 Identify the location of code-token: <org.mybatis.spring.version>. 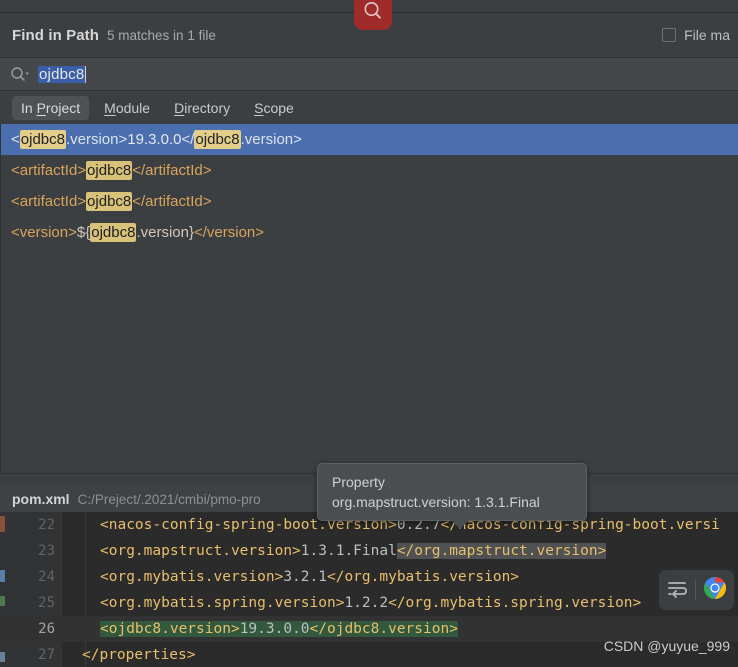
(222, 603).